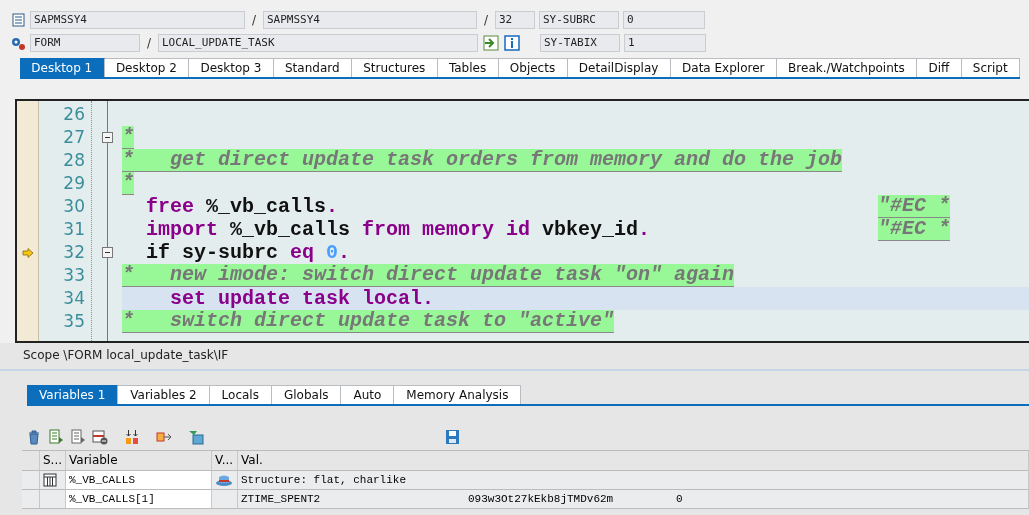 The image size is (1029, 515). I want to click on desktop-tab: Desktop 1, so click(62, 67).